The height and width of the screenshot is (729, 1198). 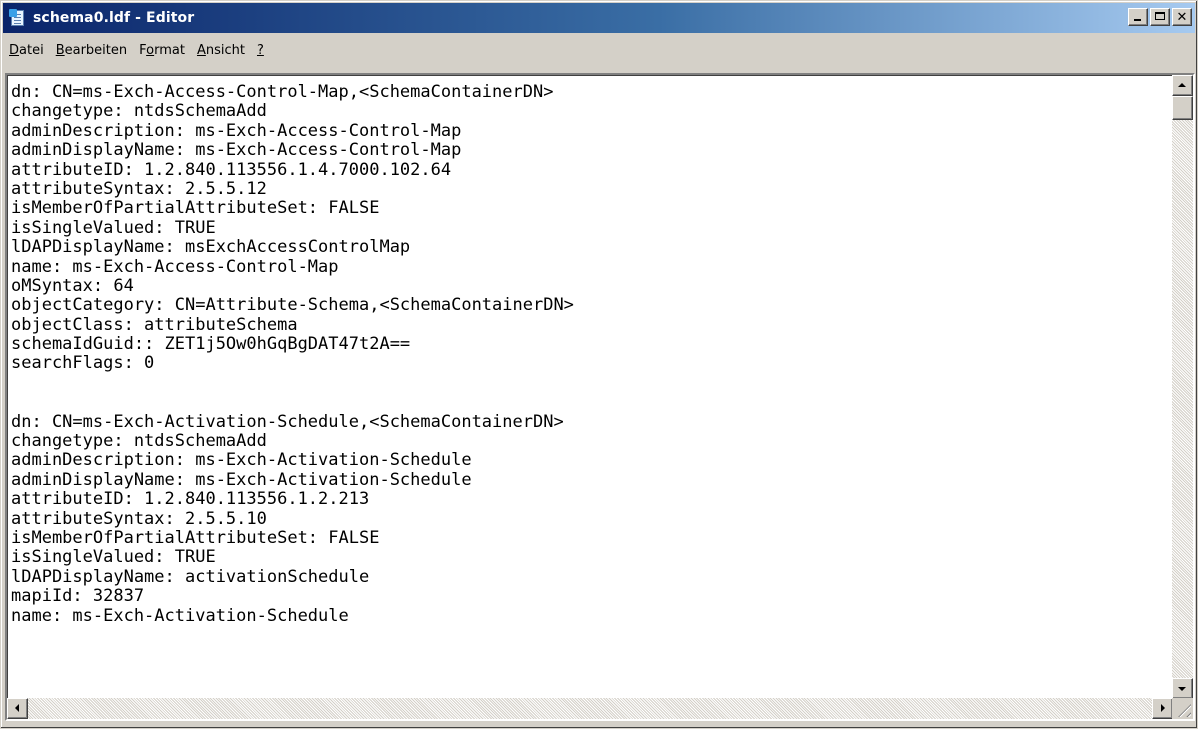 What do you see at coordinates (1137, 20) in the screenshot?
I see `minimize-icon` at bounding box center [1137, 20].